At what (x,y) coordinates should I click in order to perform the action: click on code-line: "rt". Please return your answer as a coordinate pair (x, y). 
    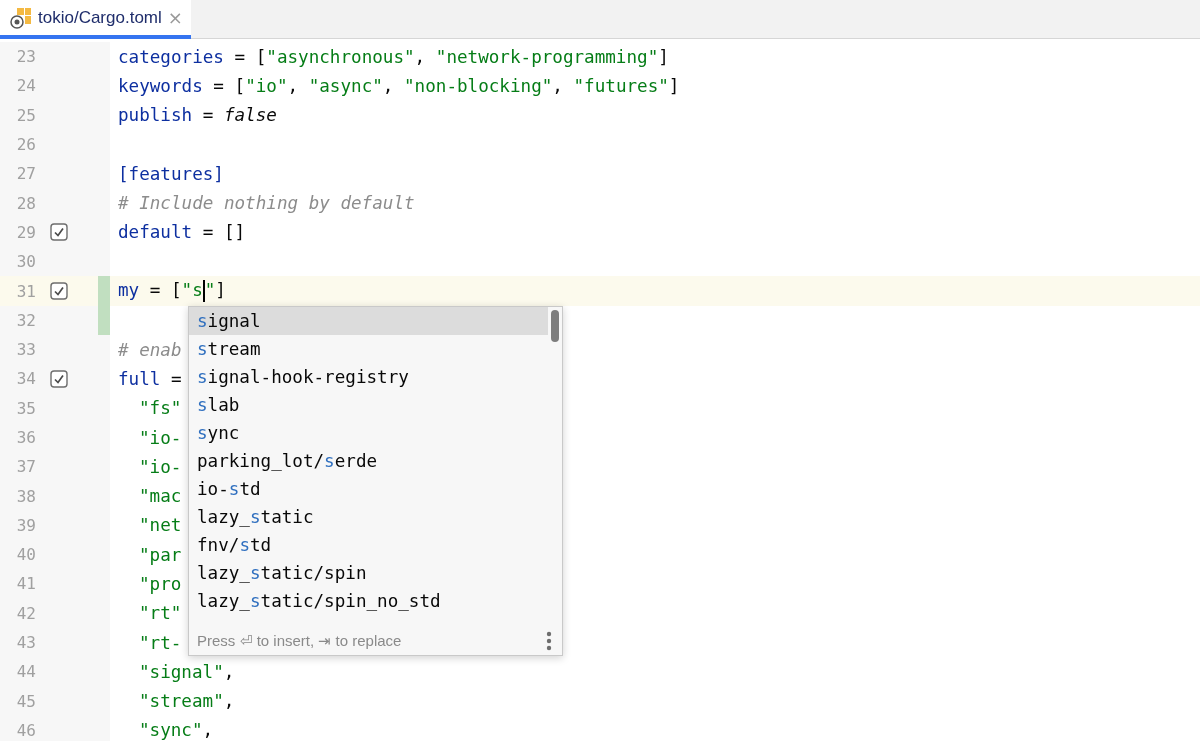
    Looking at the image, I should click on (160, 613).